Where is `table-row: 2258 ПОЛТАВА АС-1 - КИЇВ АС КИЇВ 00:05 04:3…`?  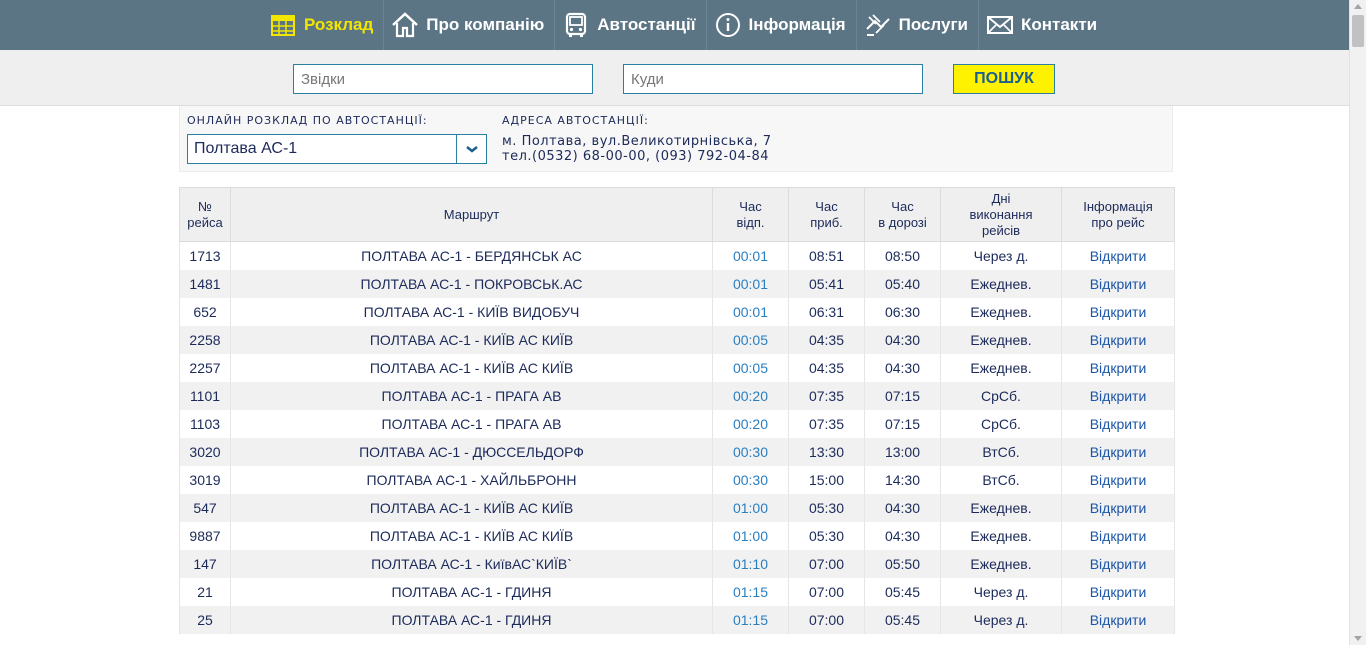 table-row: 2258 ПОЛТАВА АС-1 - КИЇВ АС КИЇВ 00:05 04:3… is located at coordinates (677, 339).